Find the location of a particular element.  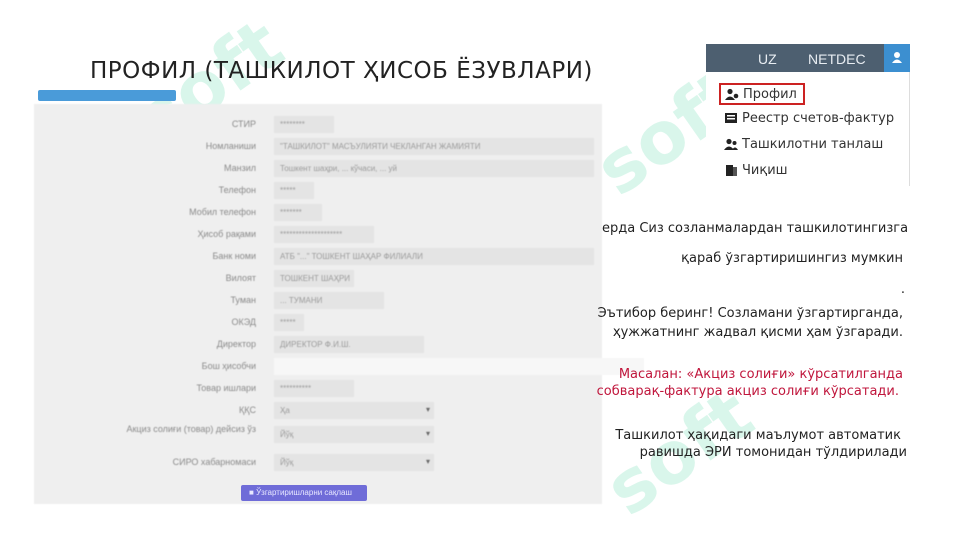

save-icon: ■ is located at coordinates (253, 492).